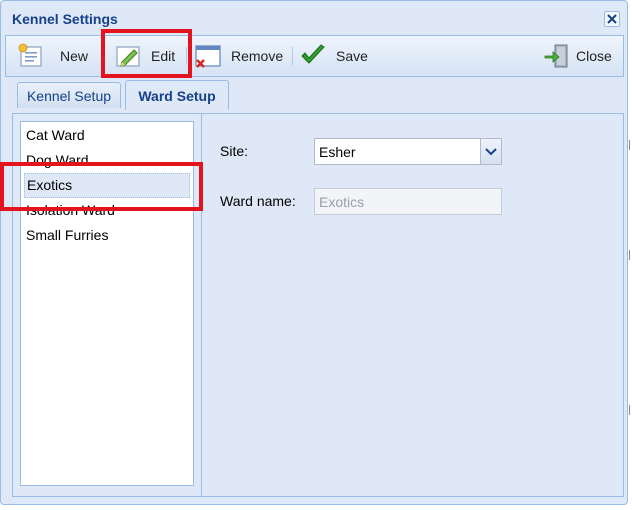 The image size is (632, 510). Describe the element at coordinates (128, 56) in the screenshot. I see `edit-pencil-icon` at that location.